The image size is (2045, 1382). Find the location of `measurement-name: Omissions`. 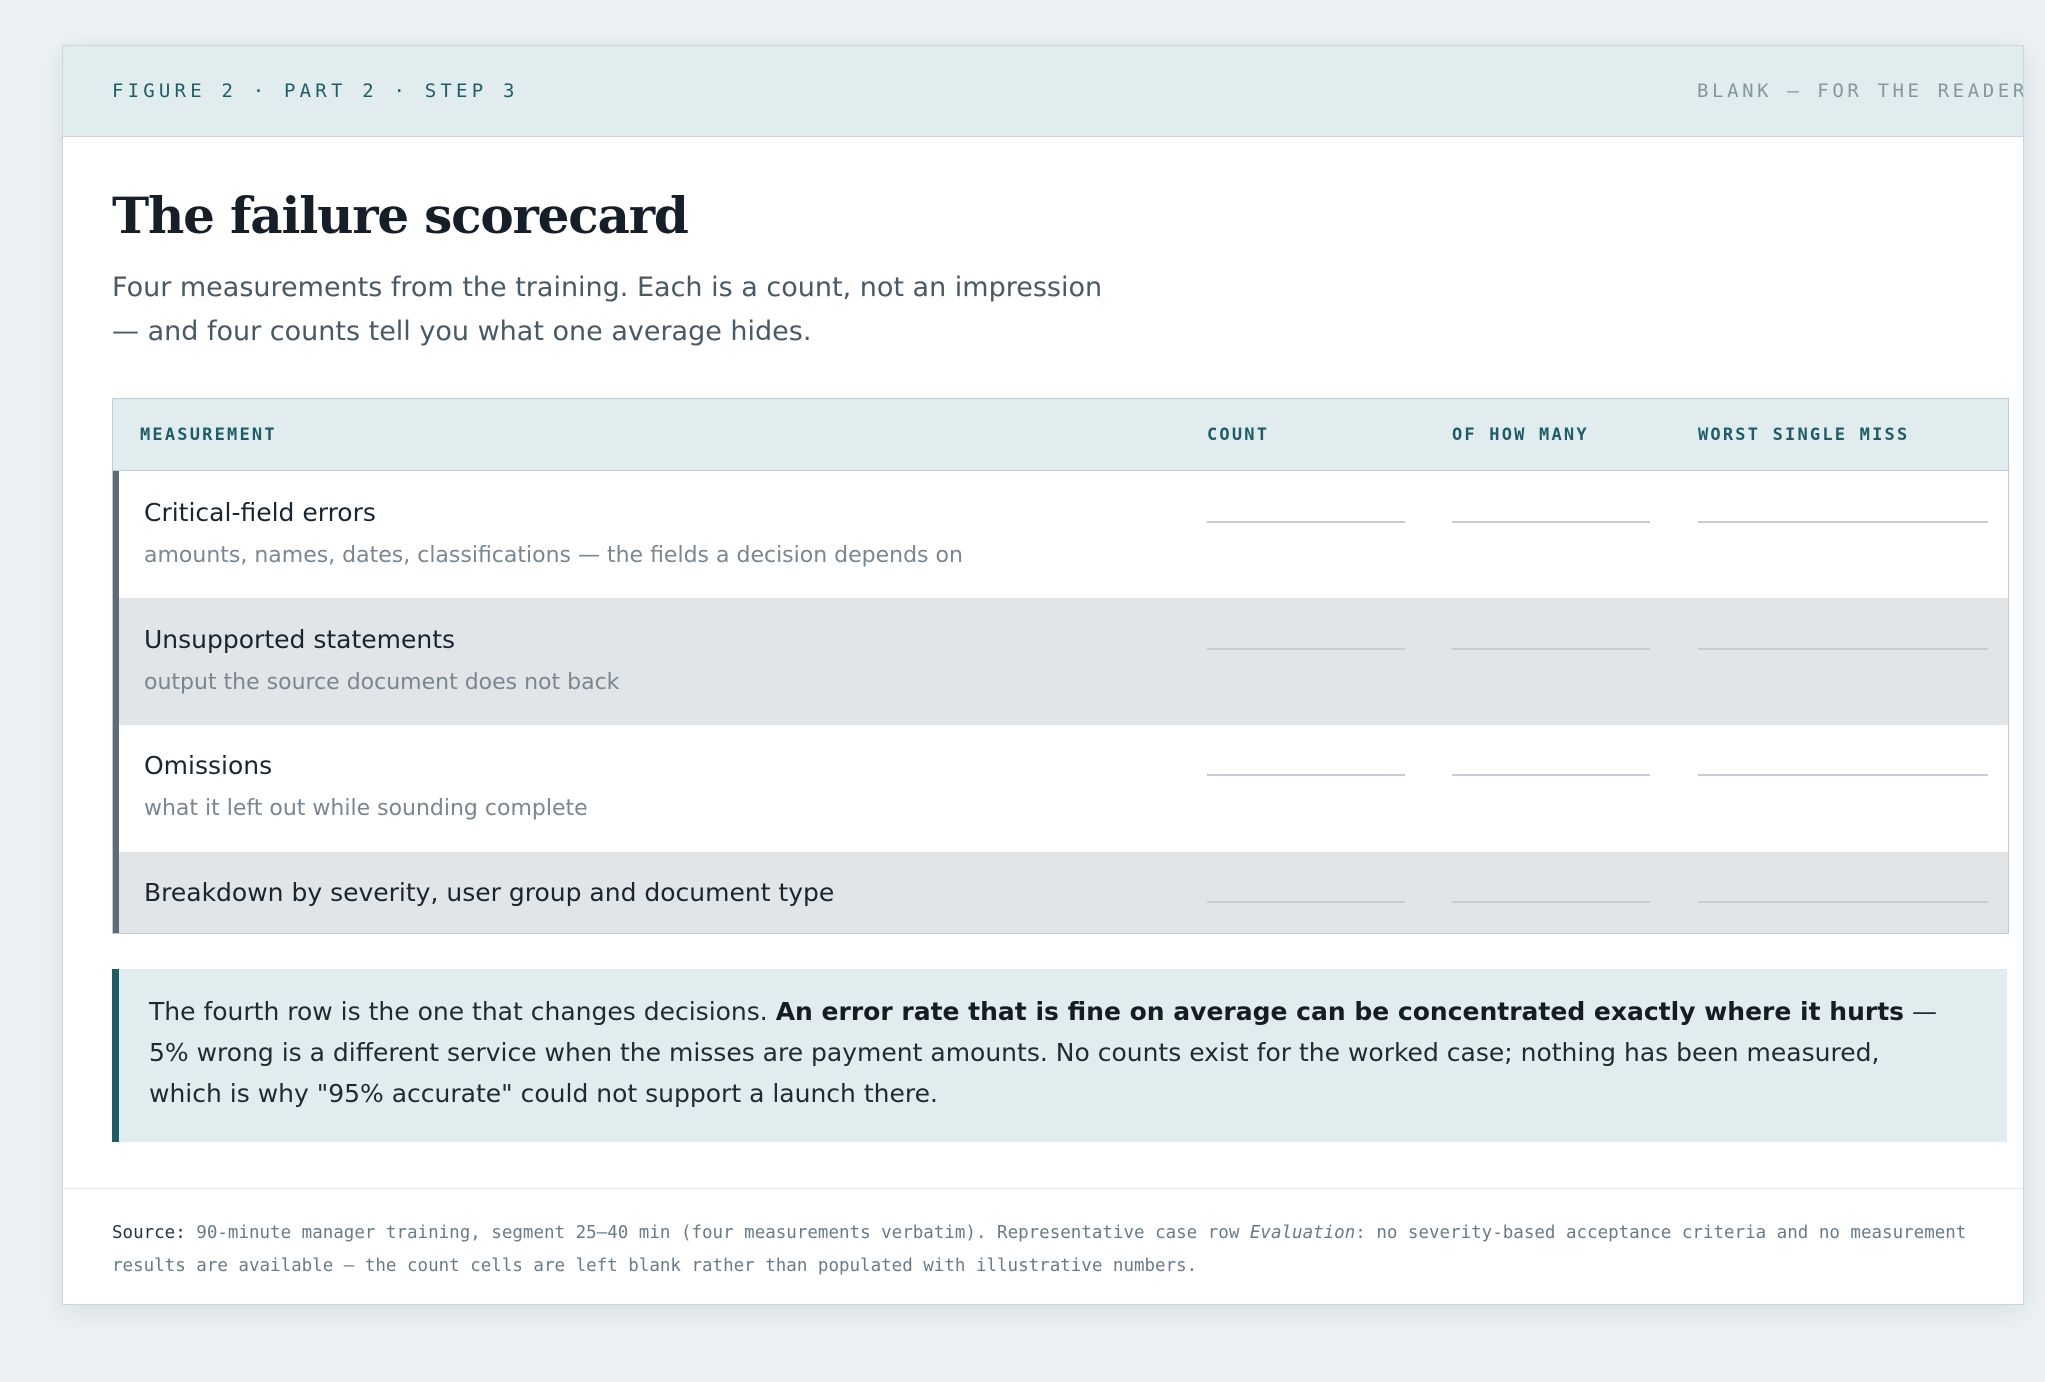

measurement-name: Omissions is located at coordinates (208, 765).